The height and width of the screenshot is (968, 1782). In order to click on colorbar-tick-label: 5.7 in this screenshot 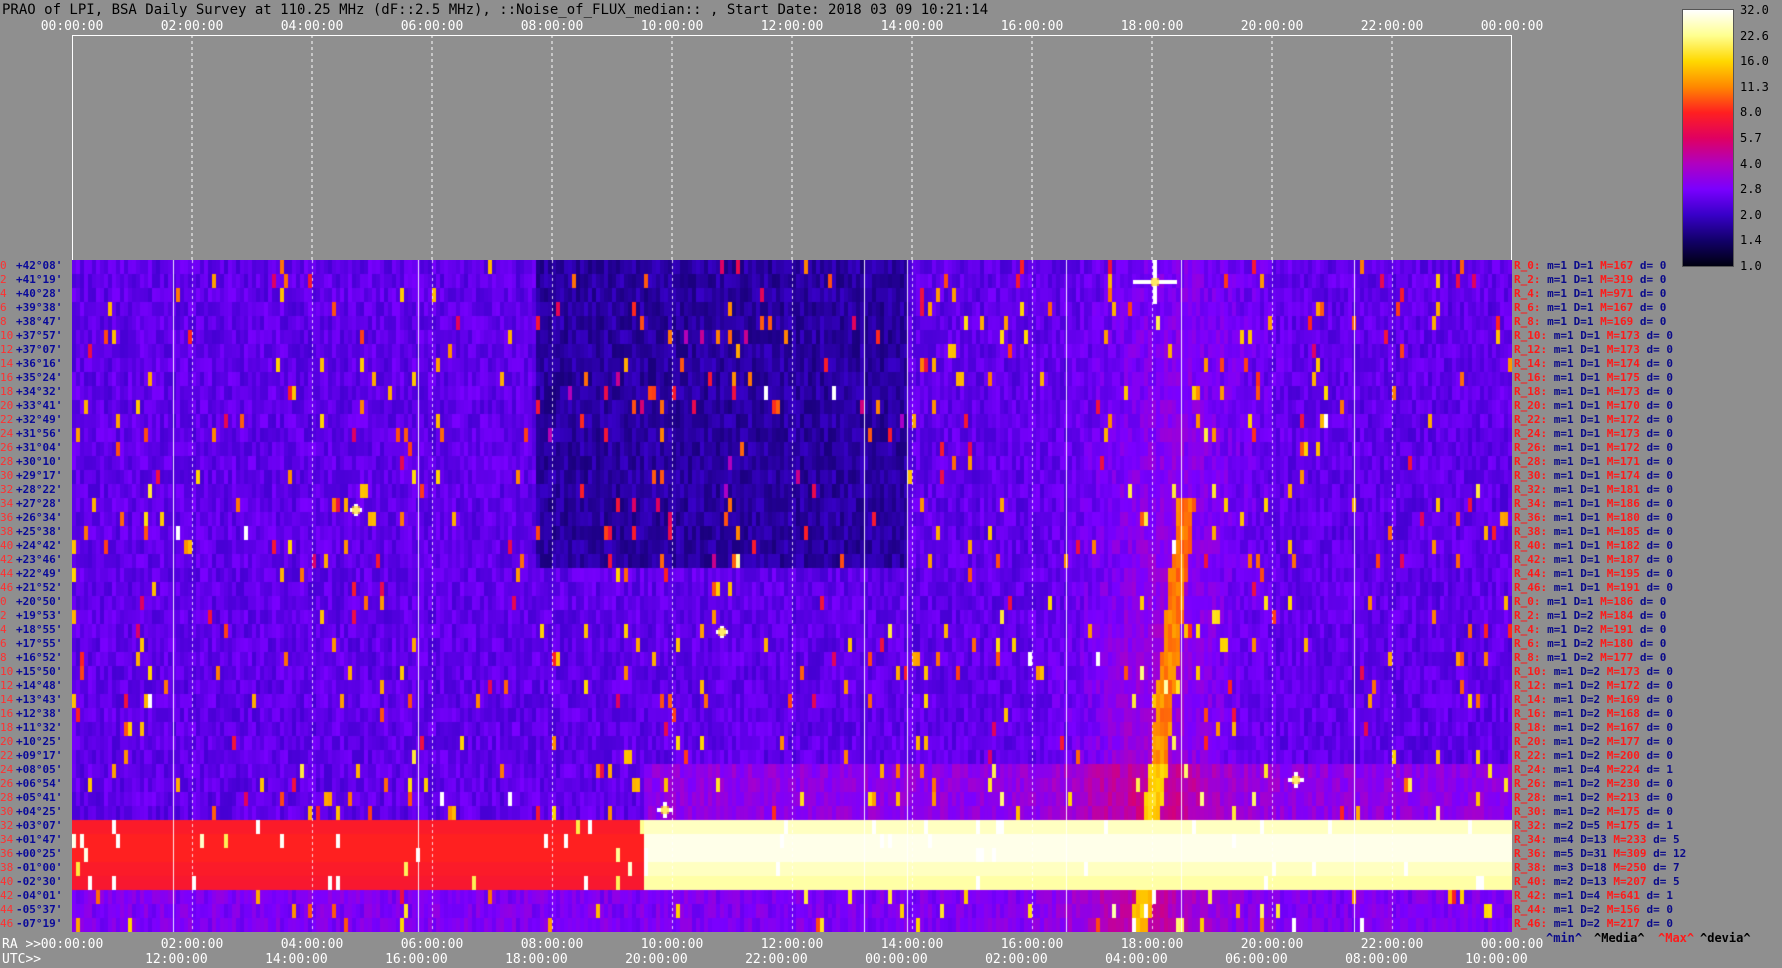, I will do `click(1751, 138)`.